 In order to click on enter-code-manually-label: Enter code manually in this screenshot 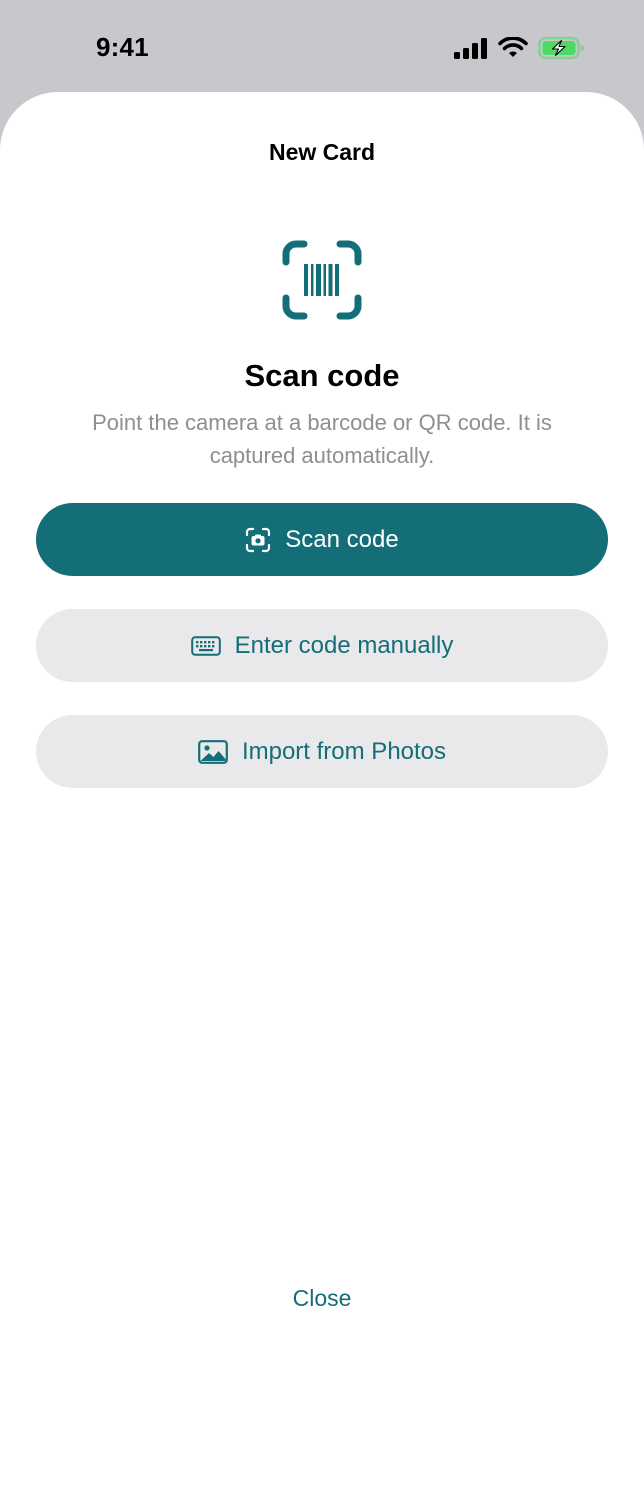, I will do `click(344, 645)`.